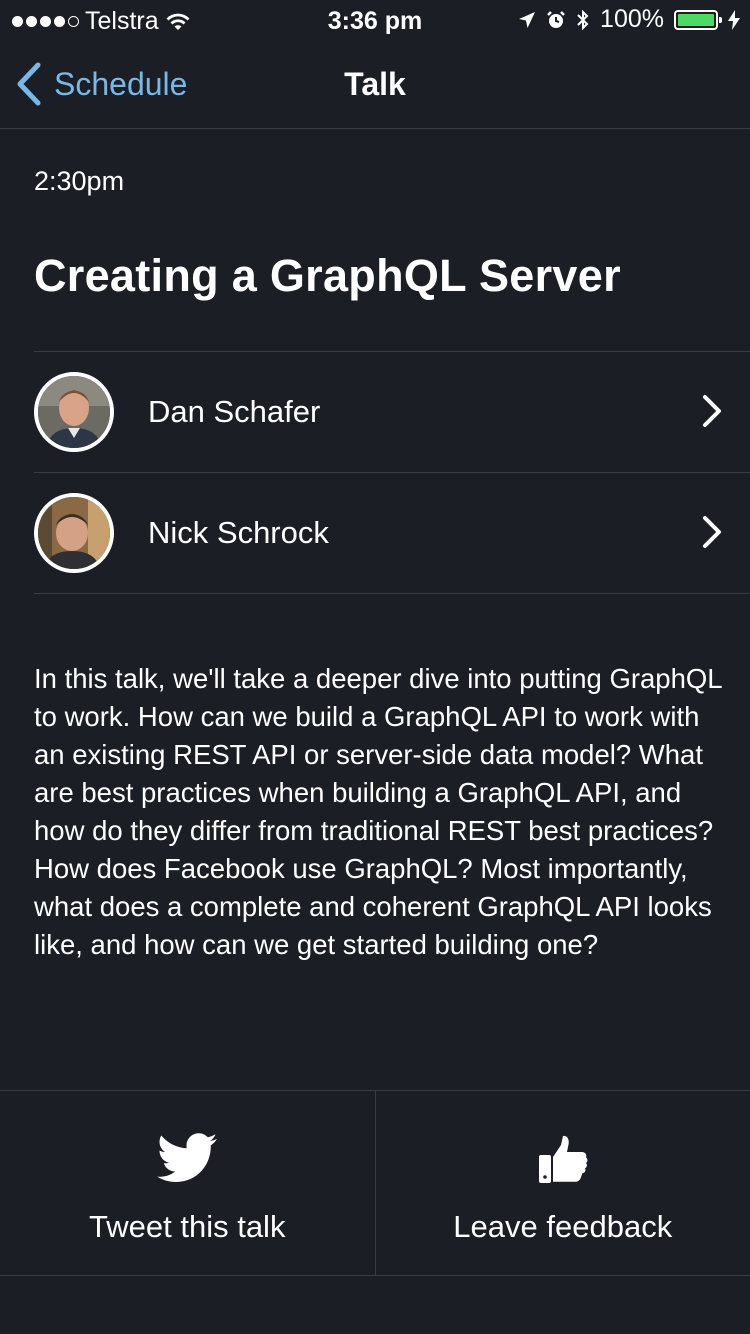  I want to click on speaker-name: Dan Schafer, so click(234, 411).